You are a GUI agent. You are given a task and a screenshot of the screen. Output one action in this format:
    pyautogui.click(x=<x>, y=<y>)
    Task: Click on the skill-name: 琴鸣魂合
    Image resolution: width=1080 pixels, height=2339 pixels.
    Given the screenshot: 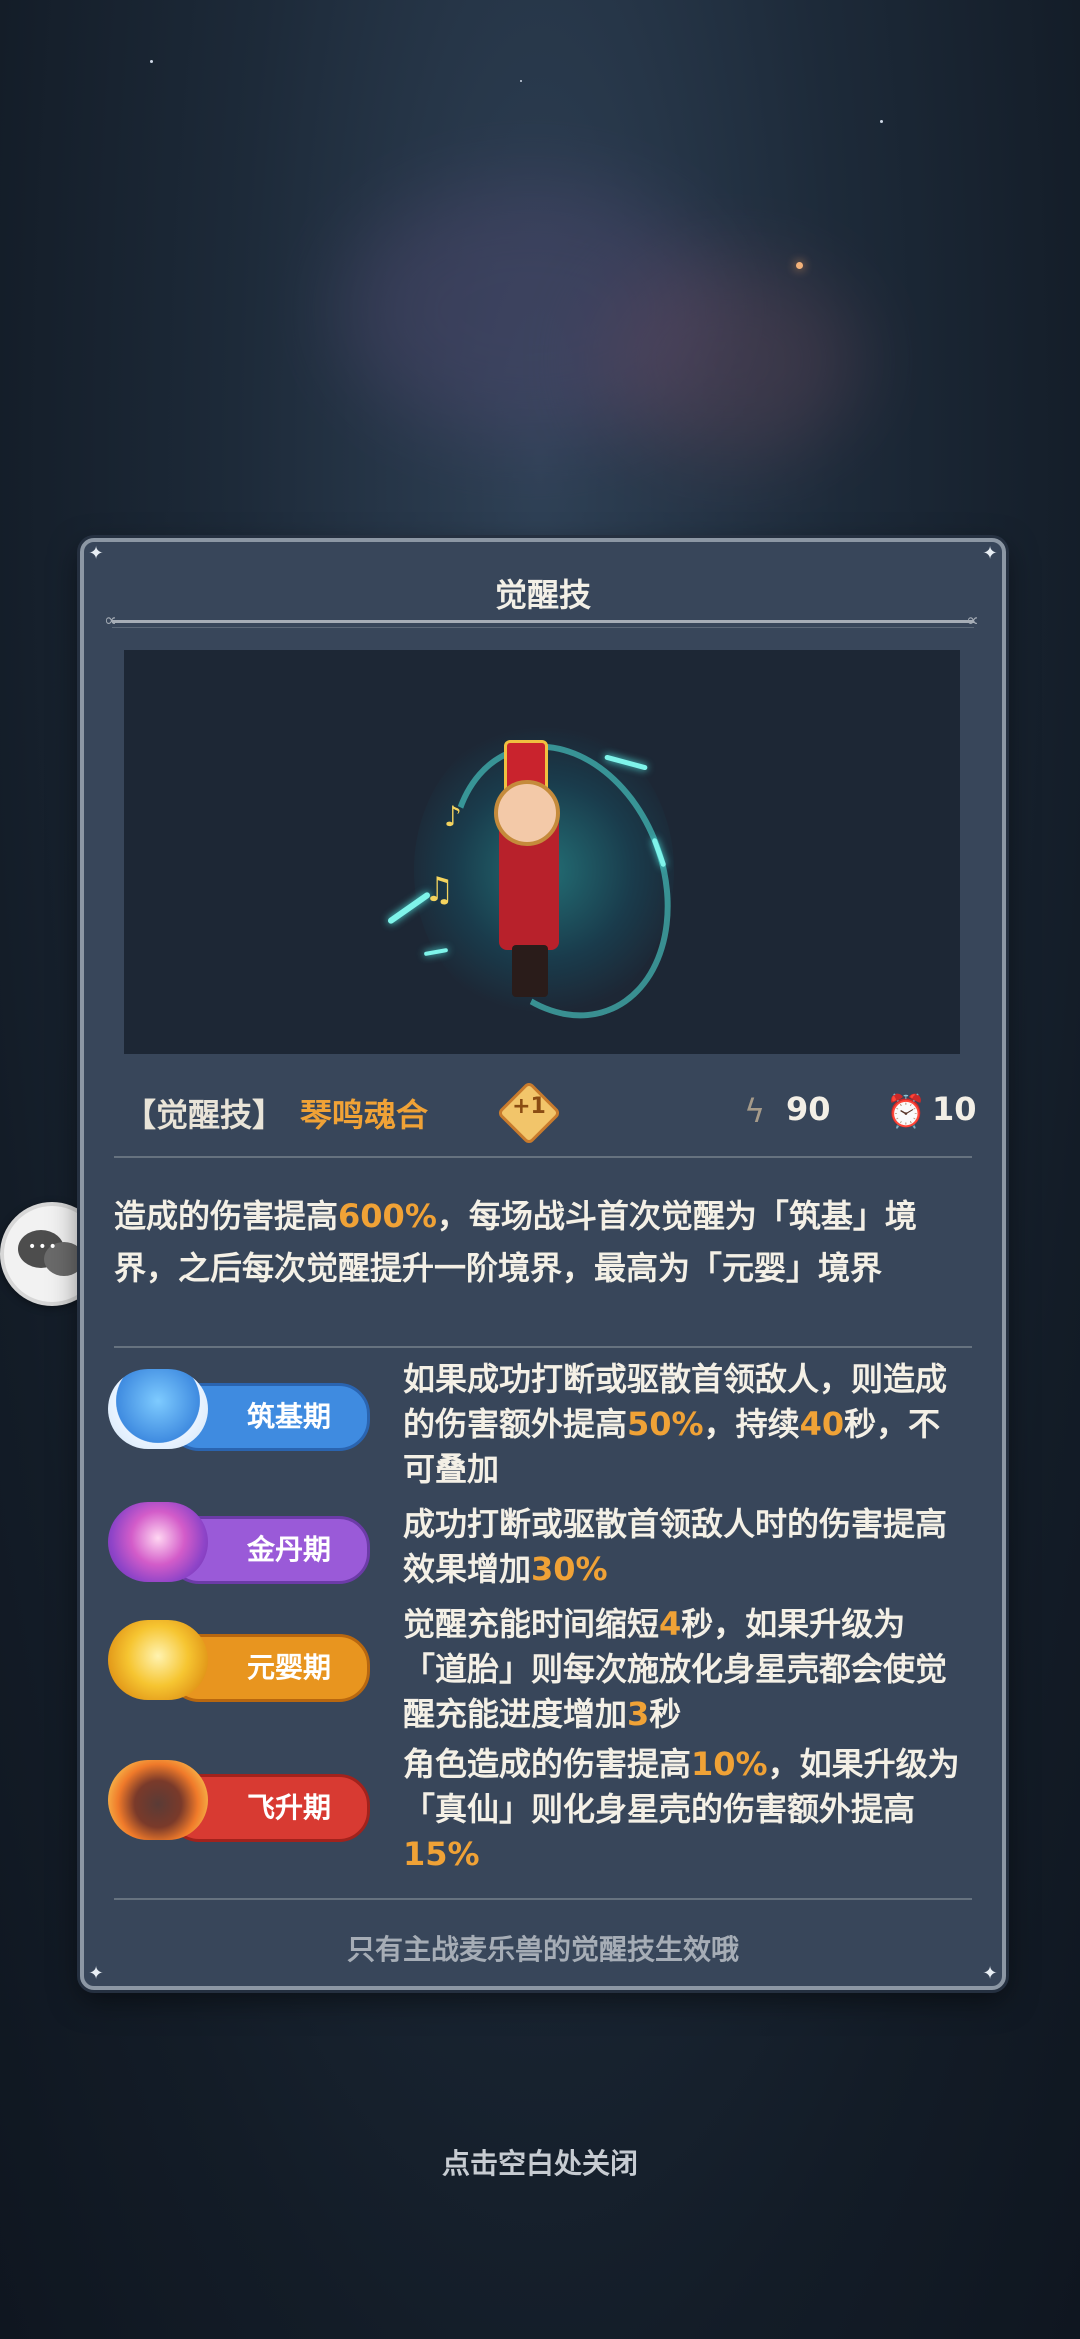 What is the action you would take?
    pyautogui.click(x=364, y=1115)
    